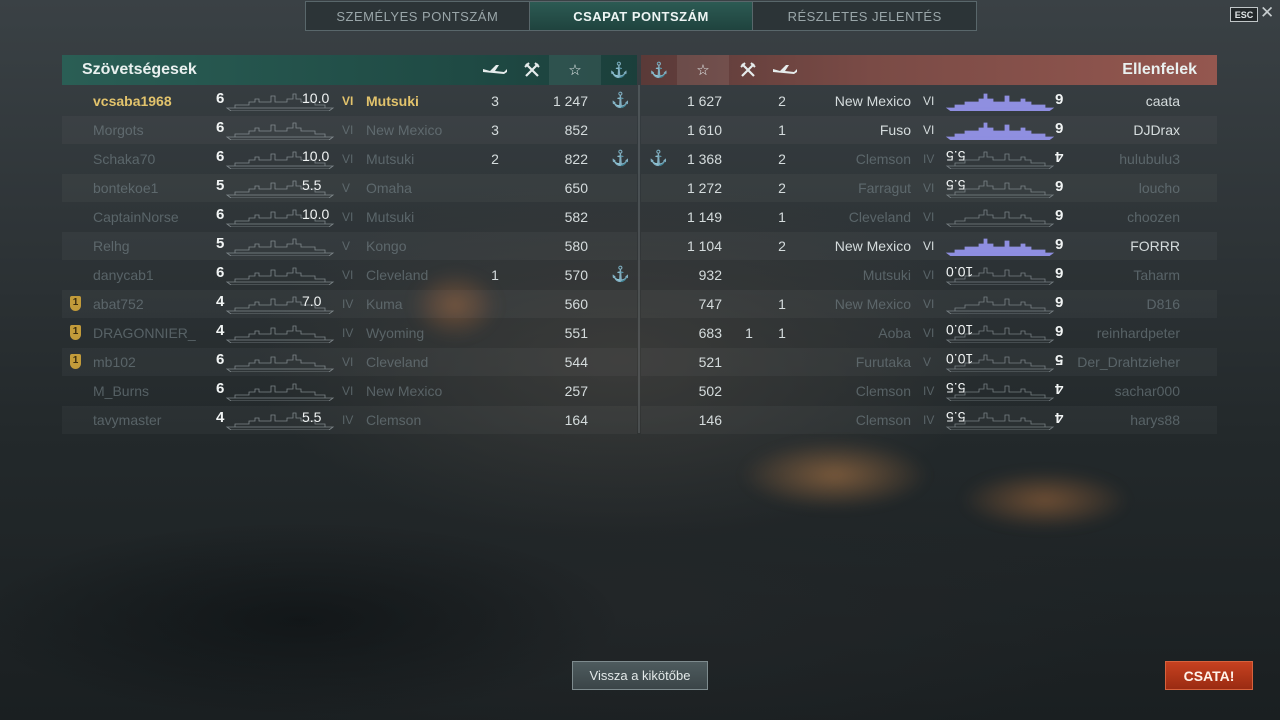 The image size is (1280, 720). Describe the element at coordinates (704, 159) in the screenshot. I see `team-score: 1 368` at that location.